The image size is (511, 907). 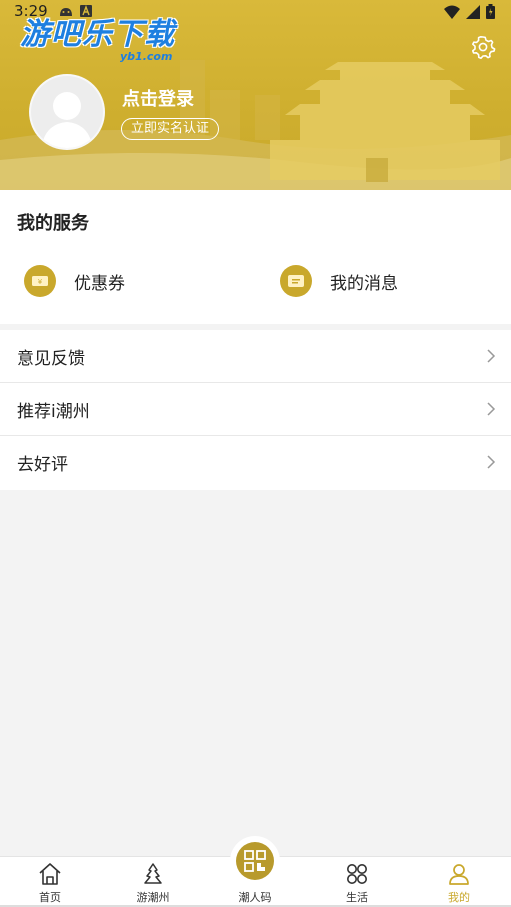 What do you see at coordinates (452, 12) in the screenshot?
I see `wifi-icon` at bounding box center [452, 12].